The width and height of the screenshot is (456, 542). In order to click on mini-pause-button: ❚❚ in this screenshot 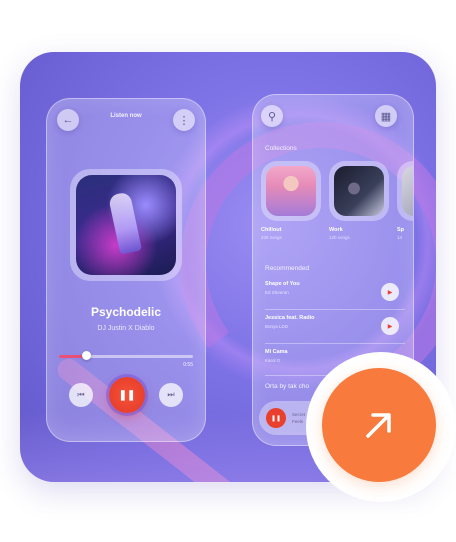, I will do `click(276, 418)`.